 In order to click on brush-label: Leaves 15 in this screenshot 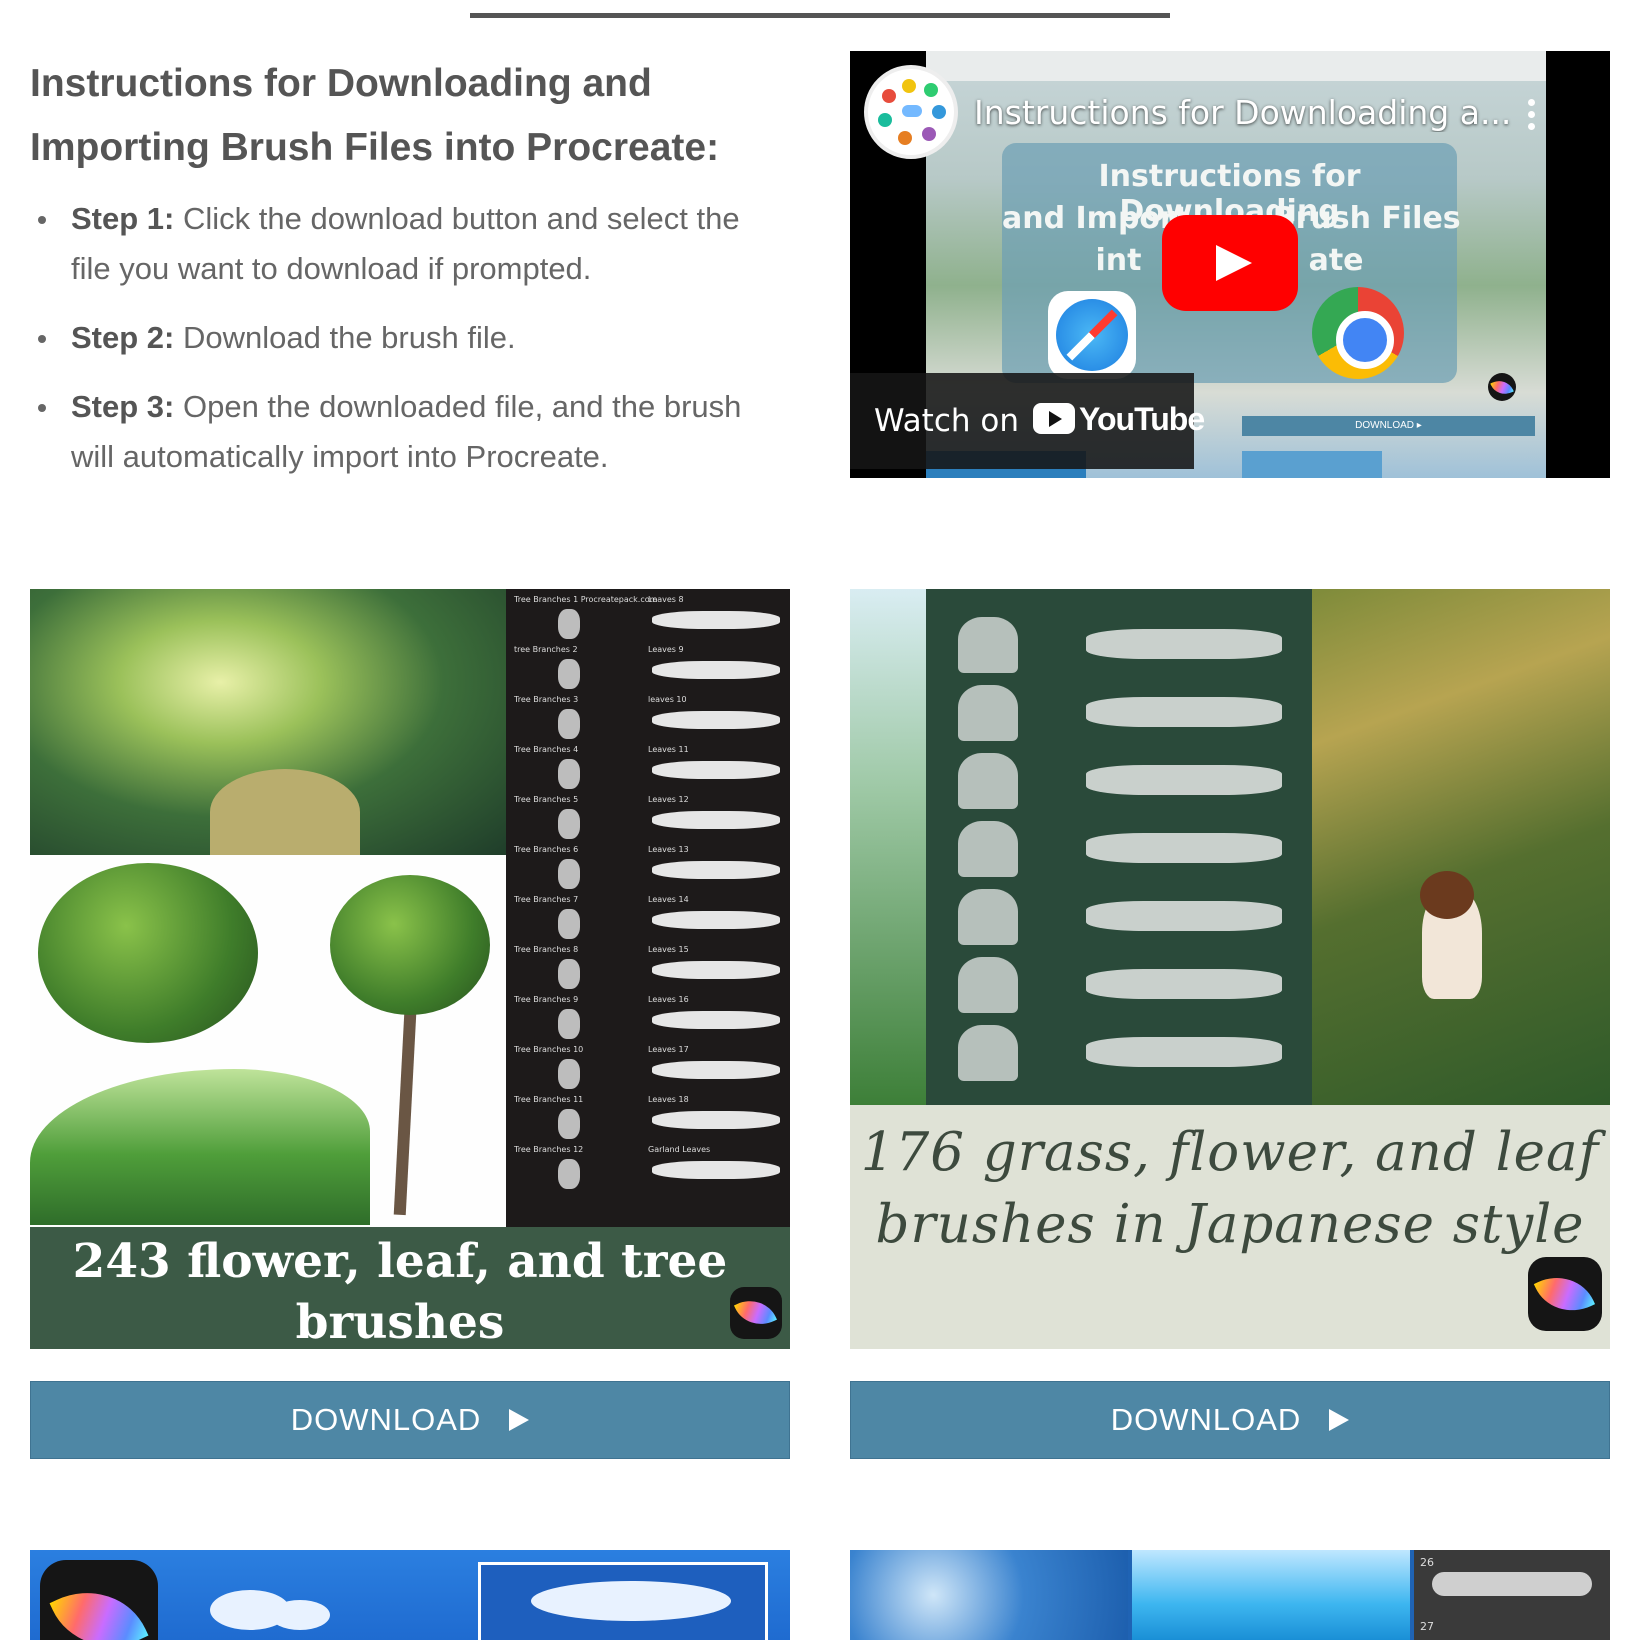, I will do `click(668, 949)`.